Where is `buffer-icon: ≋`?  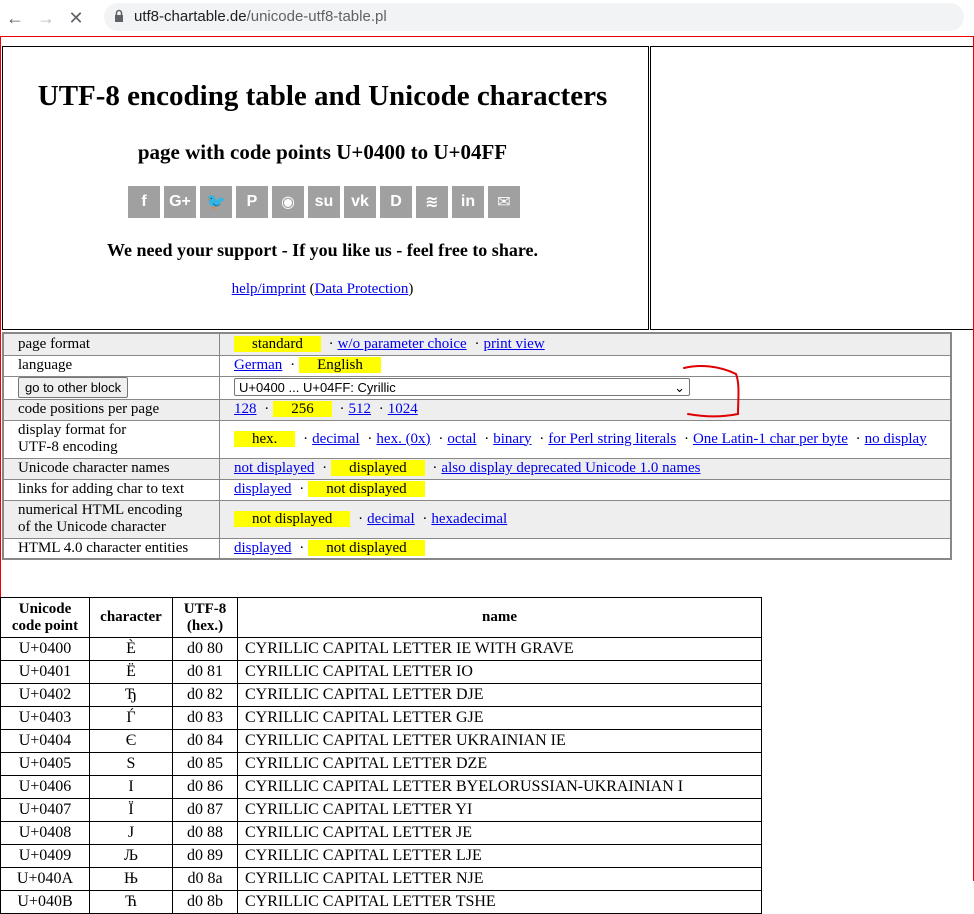
buffer-icon: ≋ is located at coordinates (432, 202).